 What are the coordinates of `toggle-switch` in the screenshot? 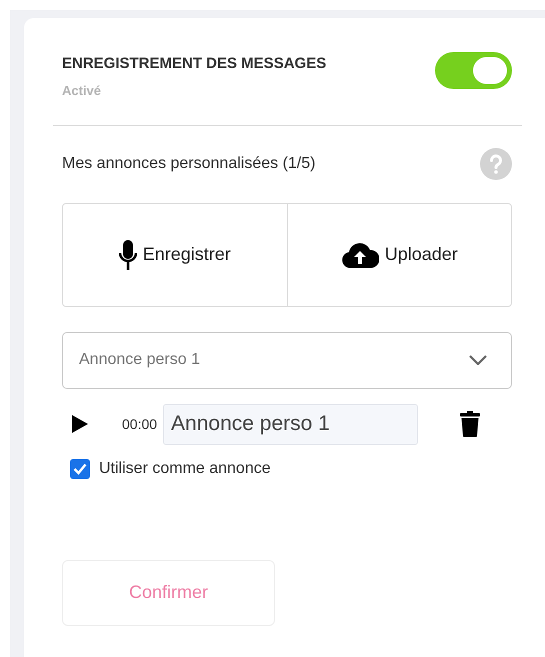 It's located at (473, 70).